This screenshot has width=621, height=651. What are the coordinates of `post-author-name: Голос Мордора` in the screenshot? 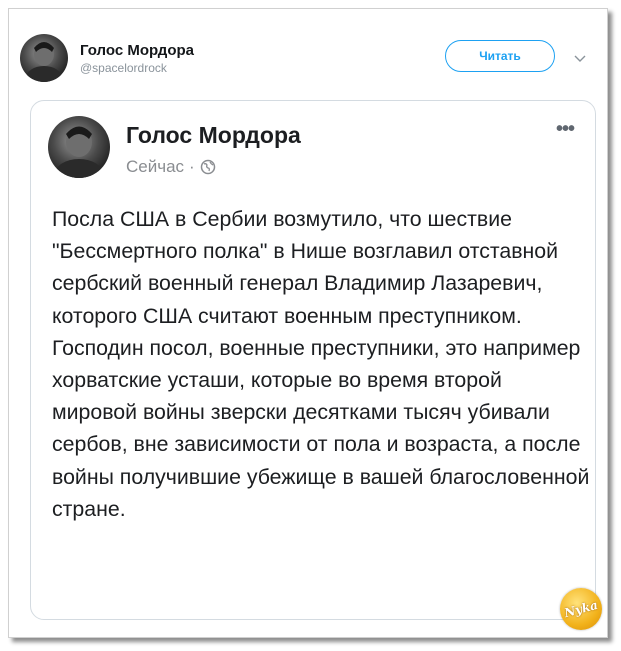 It's located at (213, 135).